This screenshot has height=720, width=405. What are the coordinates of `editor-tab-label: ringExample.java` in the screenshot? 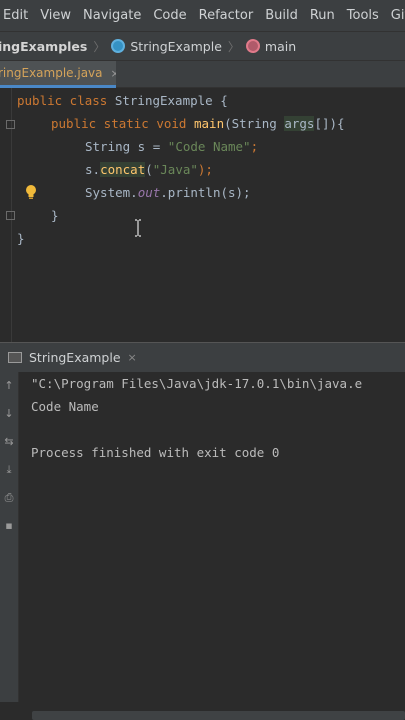 It's located at (51, 73).